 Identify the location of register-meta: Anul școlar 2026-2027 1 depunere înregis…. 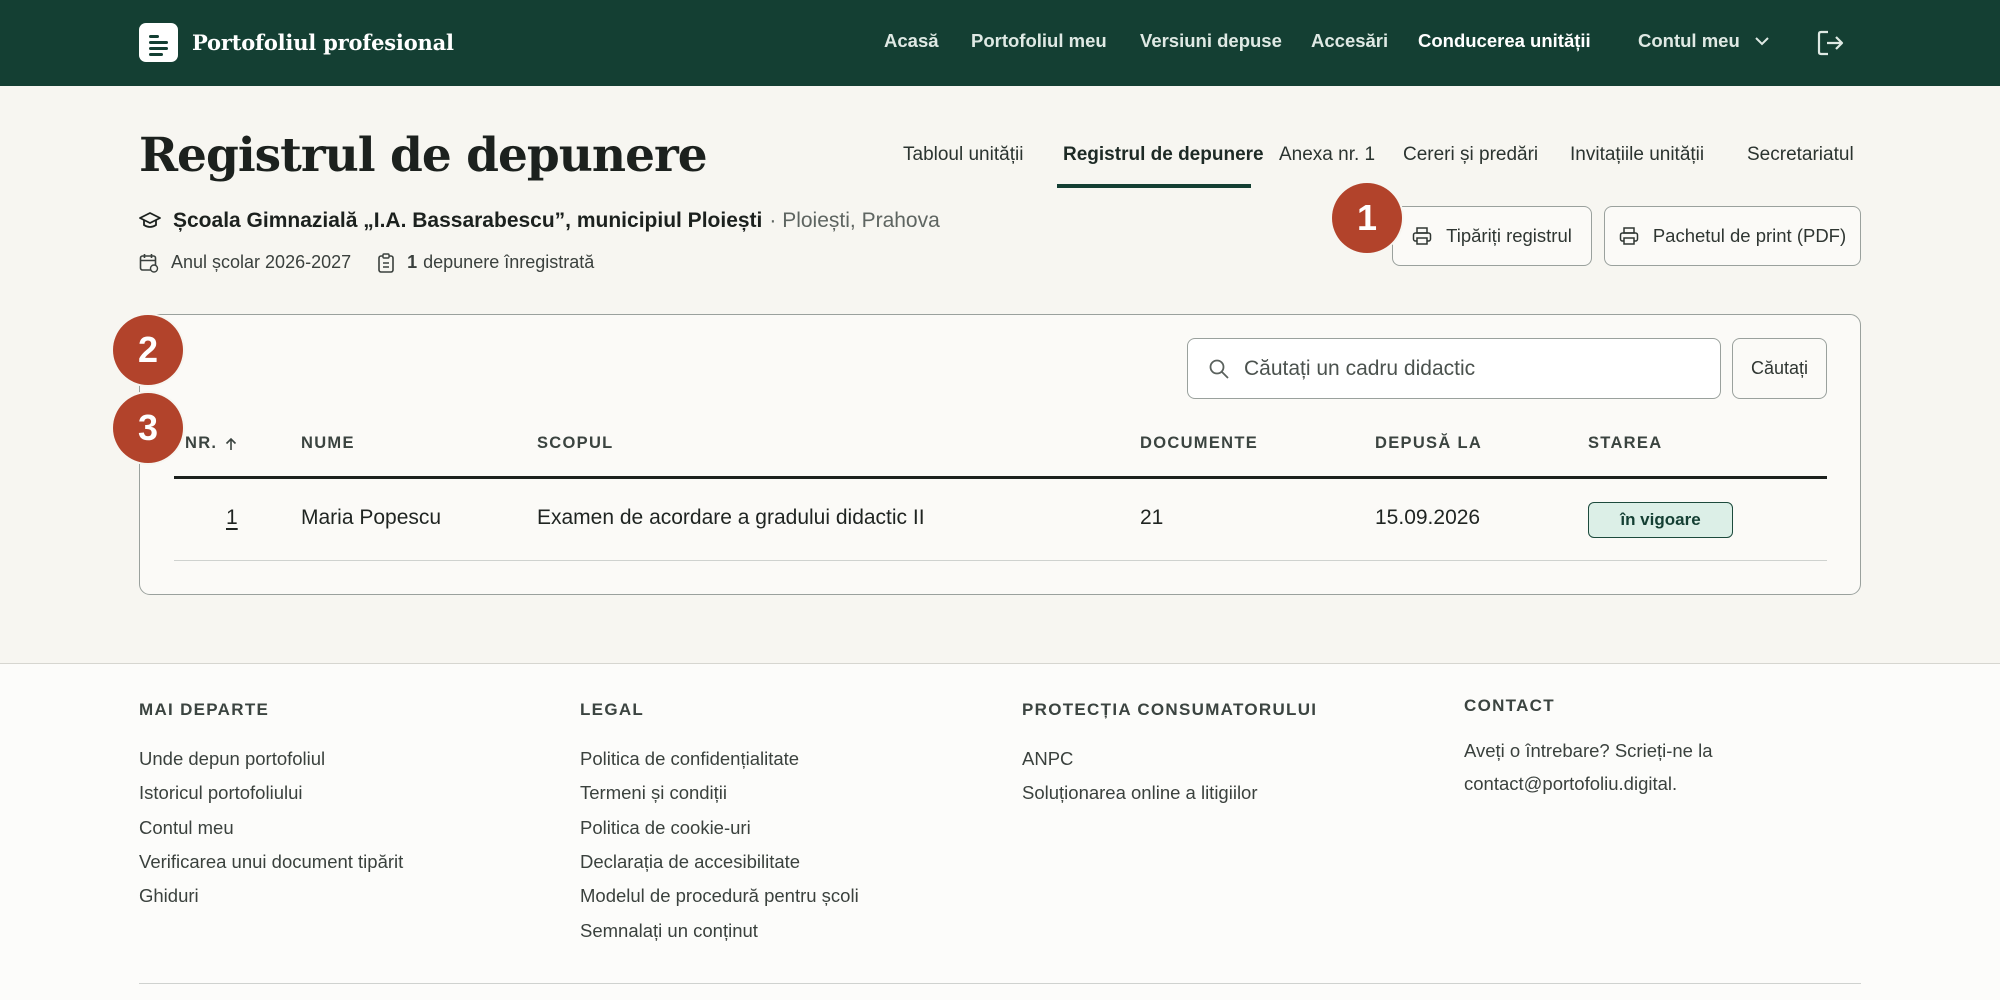
(366, 262).